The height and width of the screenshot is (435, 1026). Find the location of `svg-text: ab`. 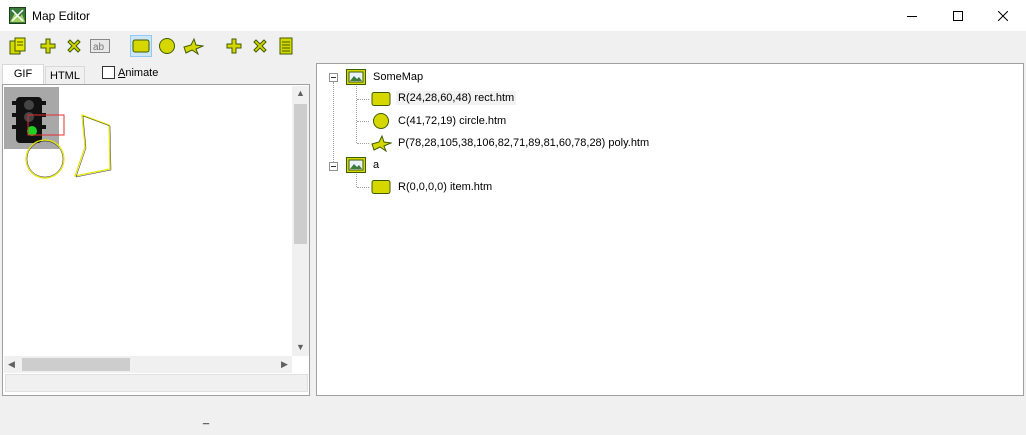

svg-text: ab is located at coordinates (99, 47).